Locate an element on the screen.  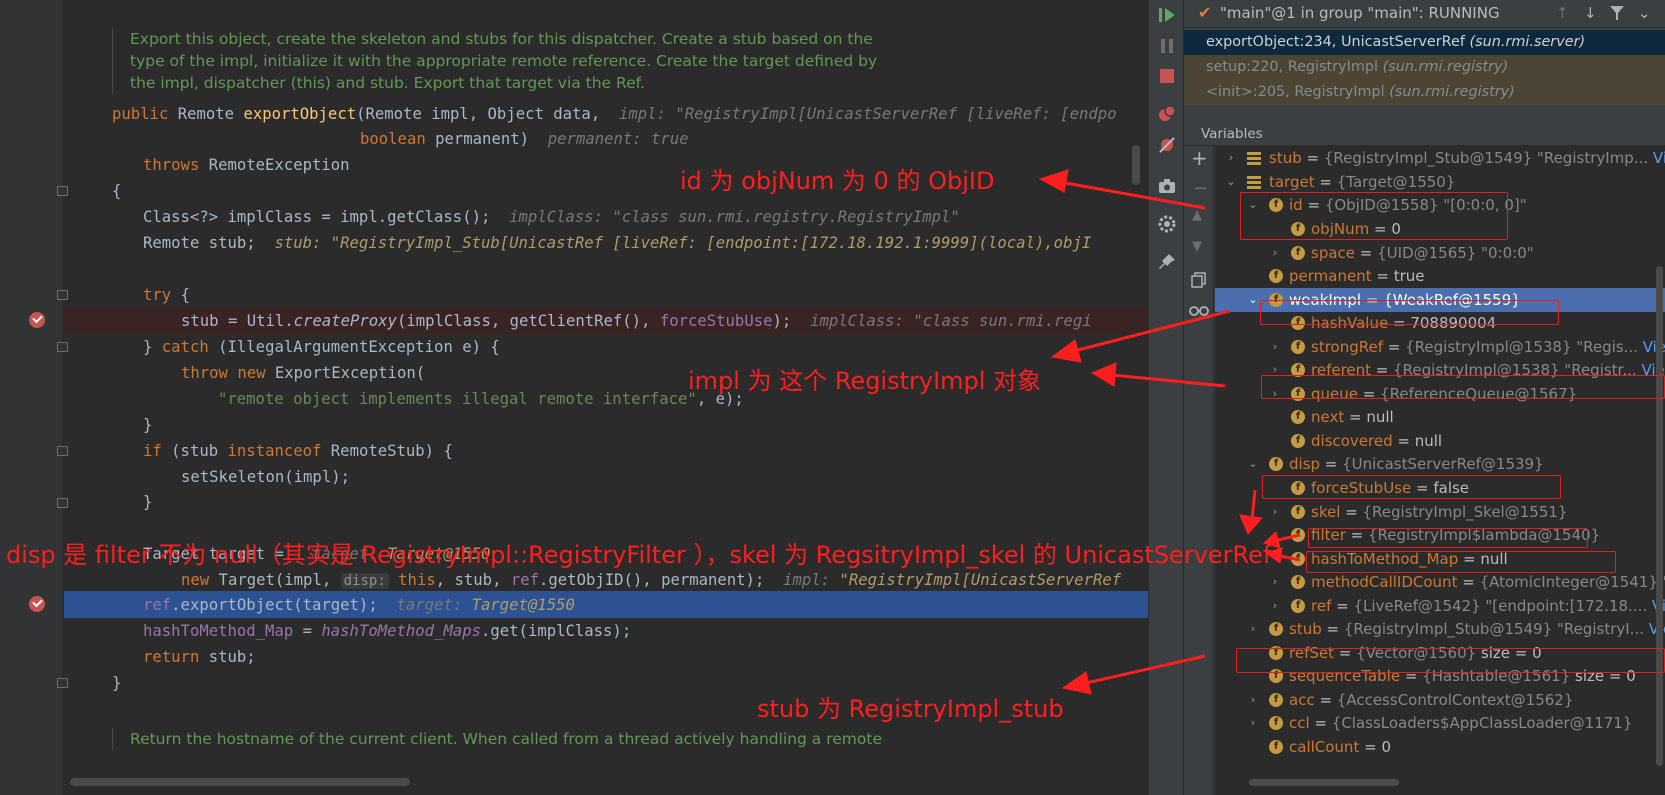
variable-row: f discovered = null is located at coordinates (1440, 441).